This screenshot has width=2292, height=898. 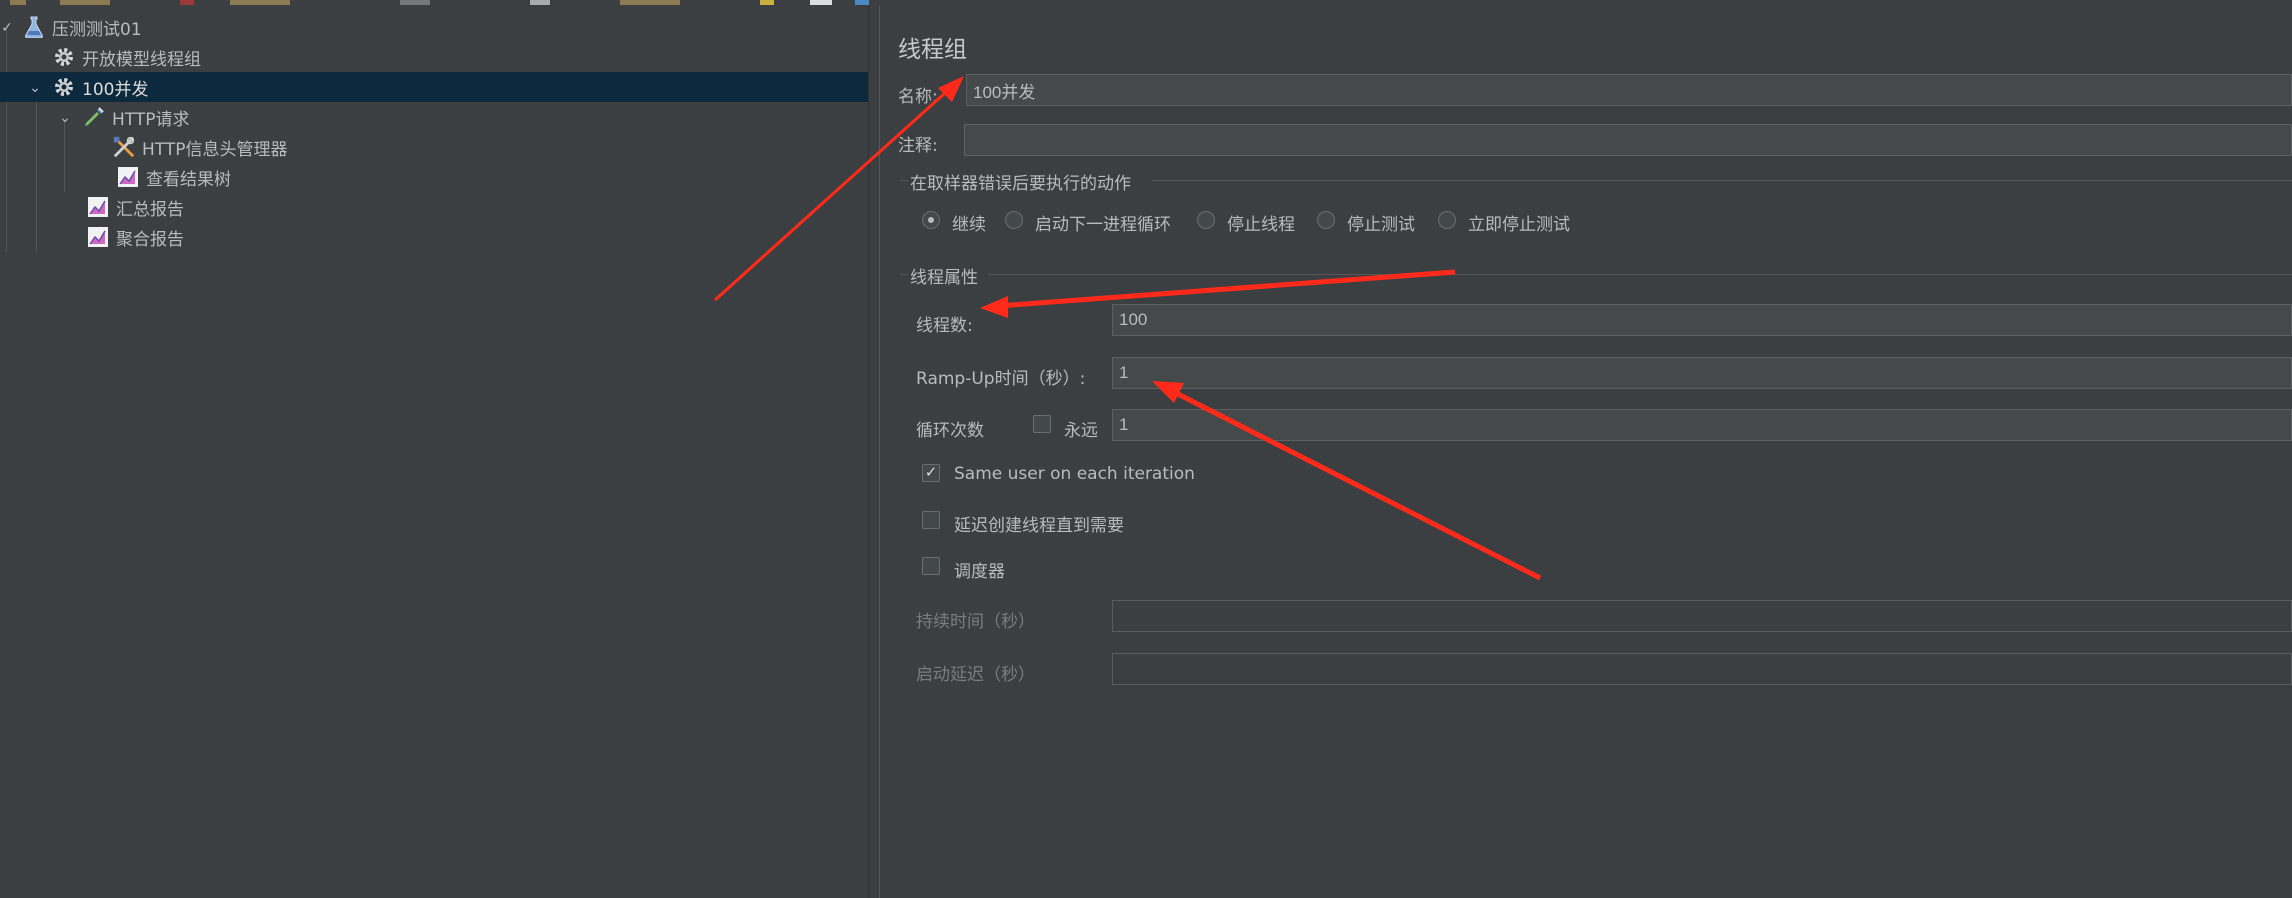 What do you see at coordinates (931, 520) in the screenshot?
I see `delay-thread-creation-checkbox` at bounding box center [931, 520].